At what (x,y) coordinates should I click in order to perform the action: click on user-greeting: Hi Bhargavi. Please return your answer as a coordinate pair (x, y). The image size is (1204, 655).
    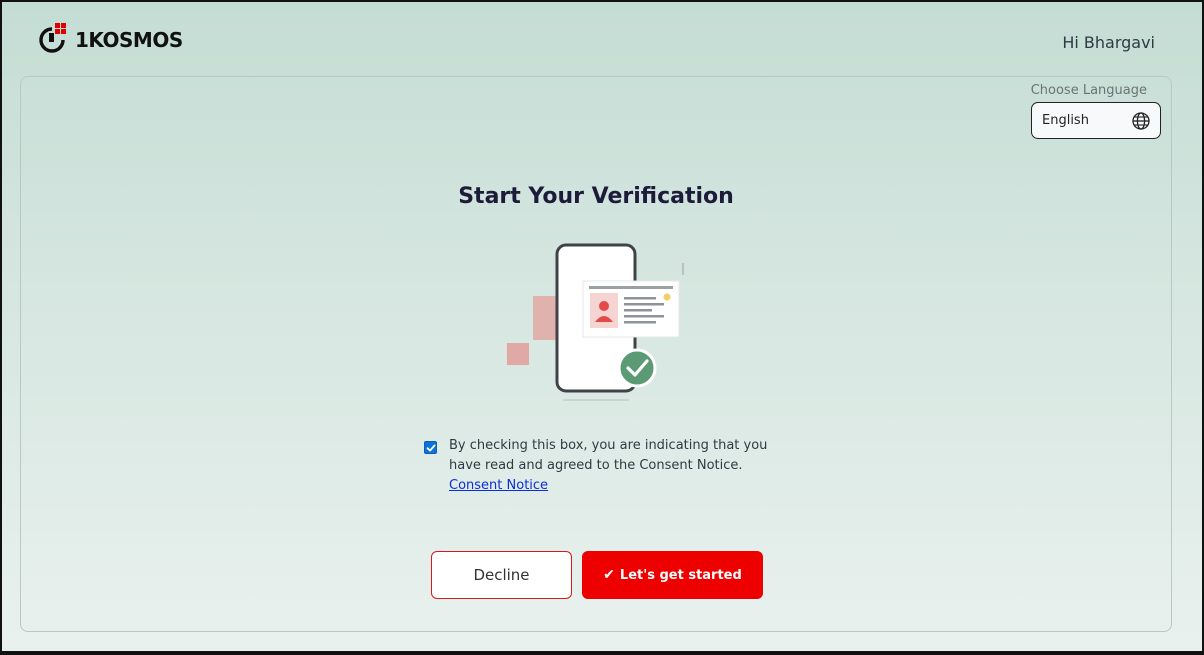
    Looking at the image, I should click on (1108, 42).